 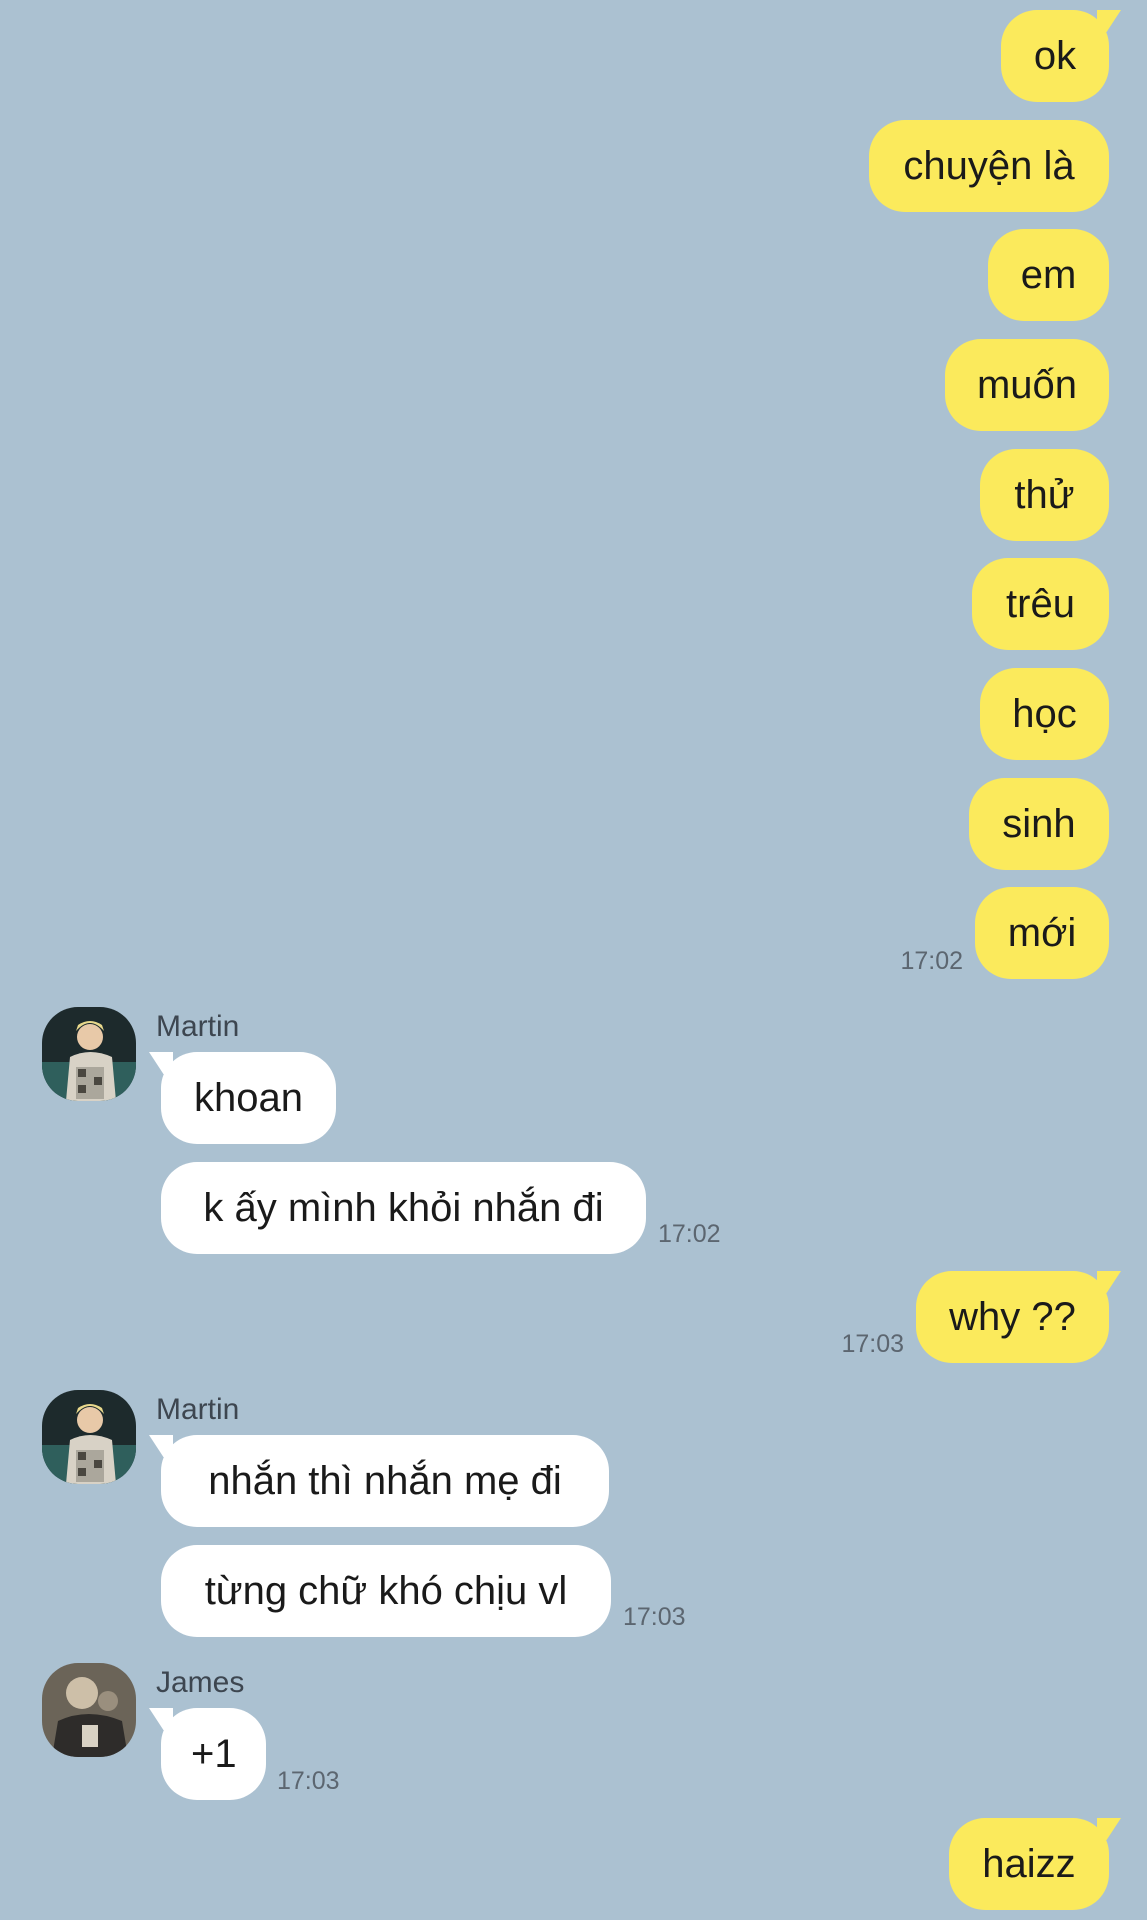 I want to click on message-text: thử, so click(x=1044, y=495).